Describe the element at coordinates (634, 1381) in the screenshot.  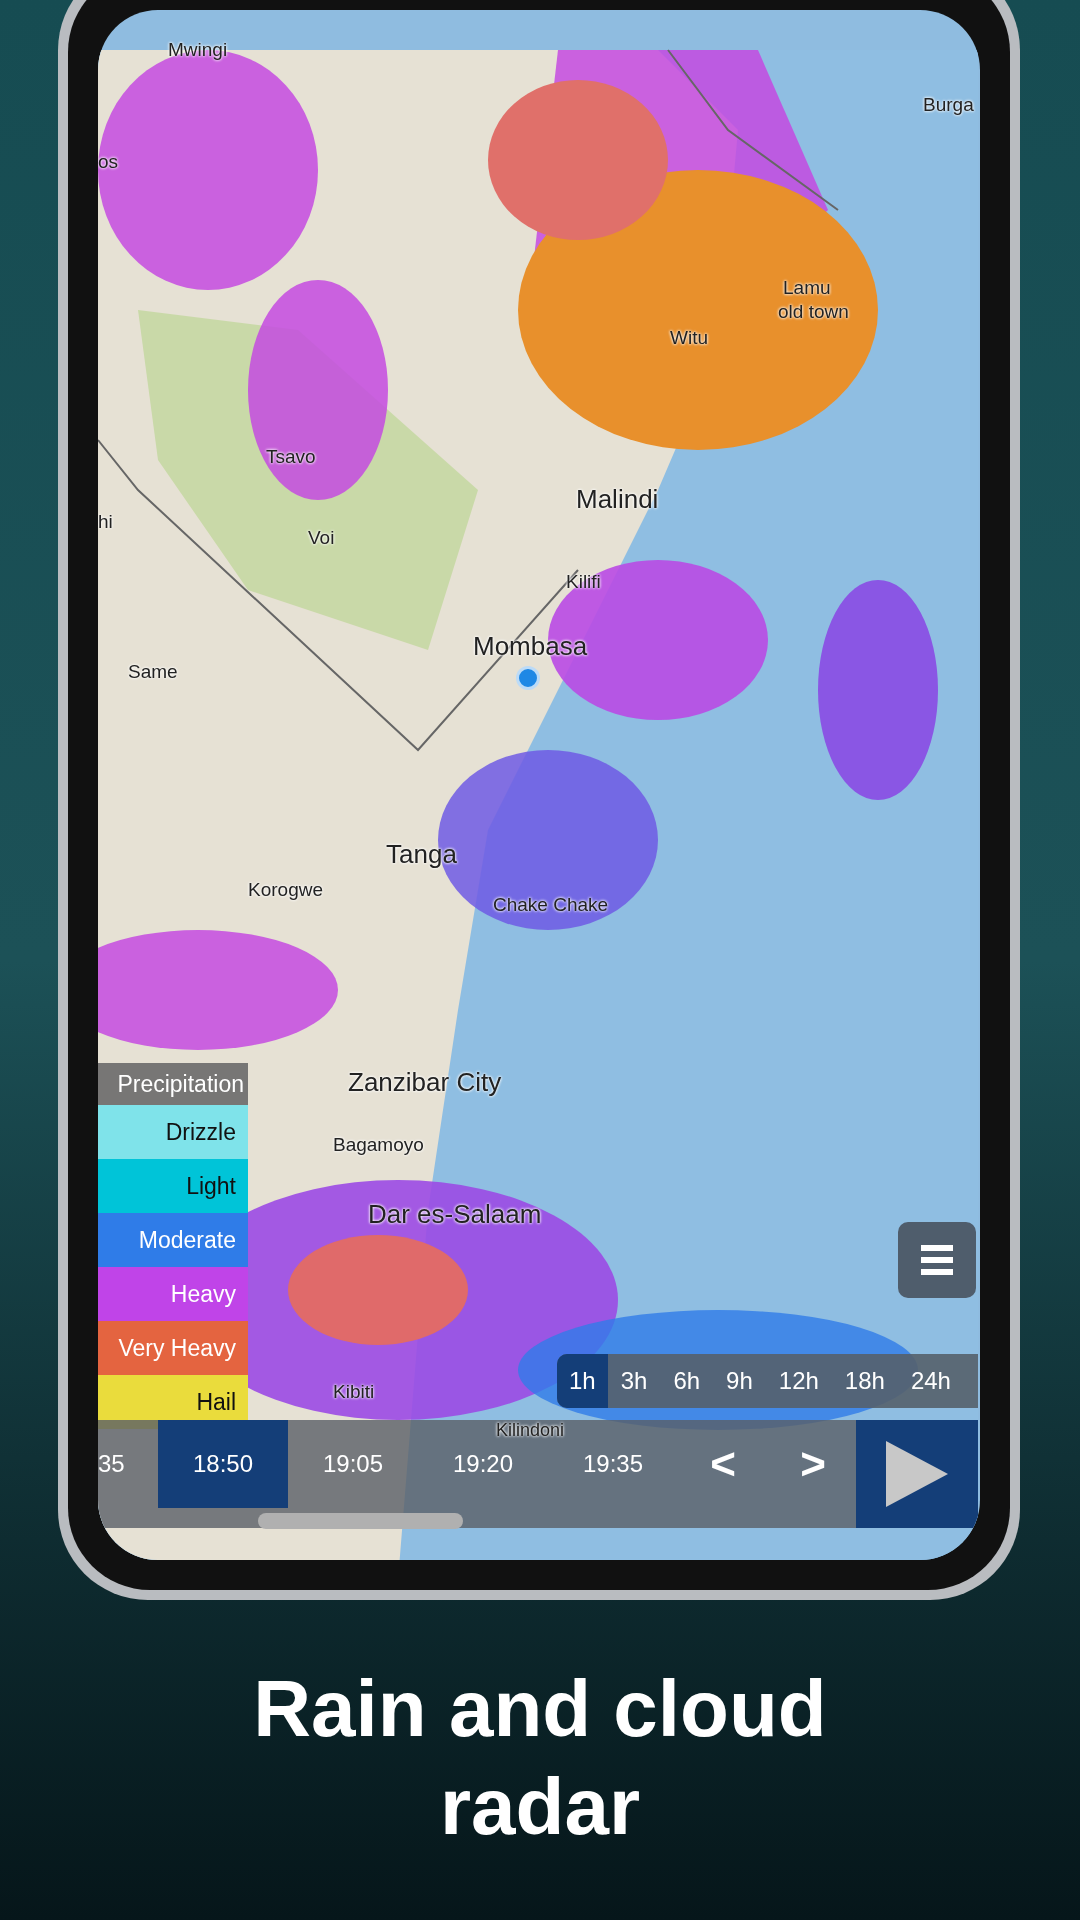
I see `time-range-tab: 3h` at that location.